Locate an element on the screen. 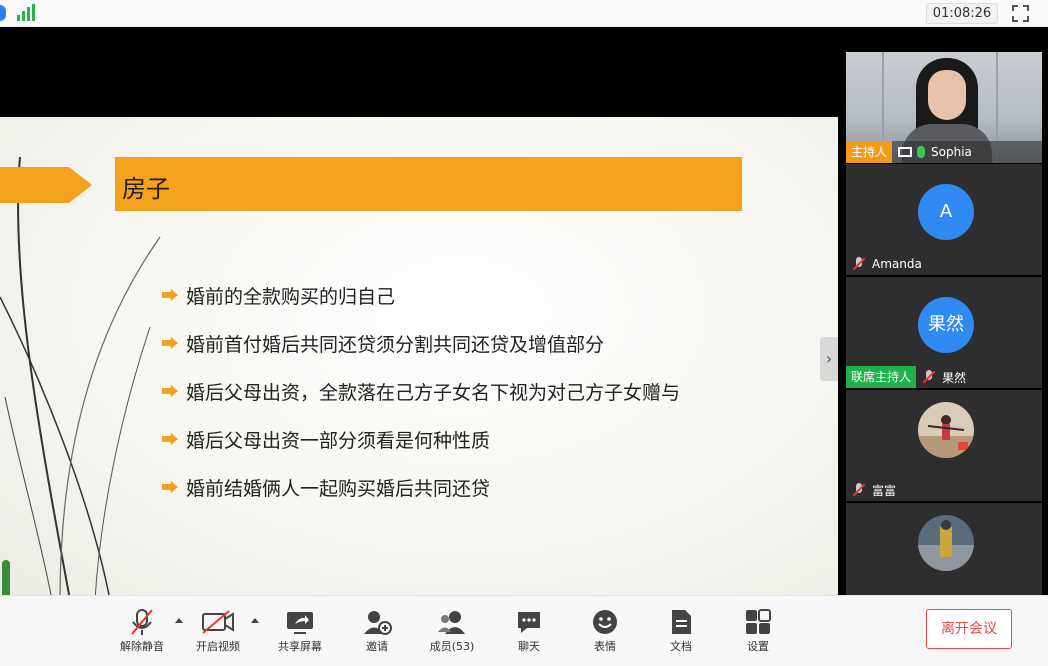 The image size is (1048, 666). next-page-button: › is located at coordinates (829, 359).